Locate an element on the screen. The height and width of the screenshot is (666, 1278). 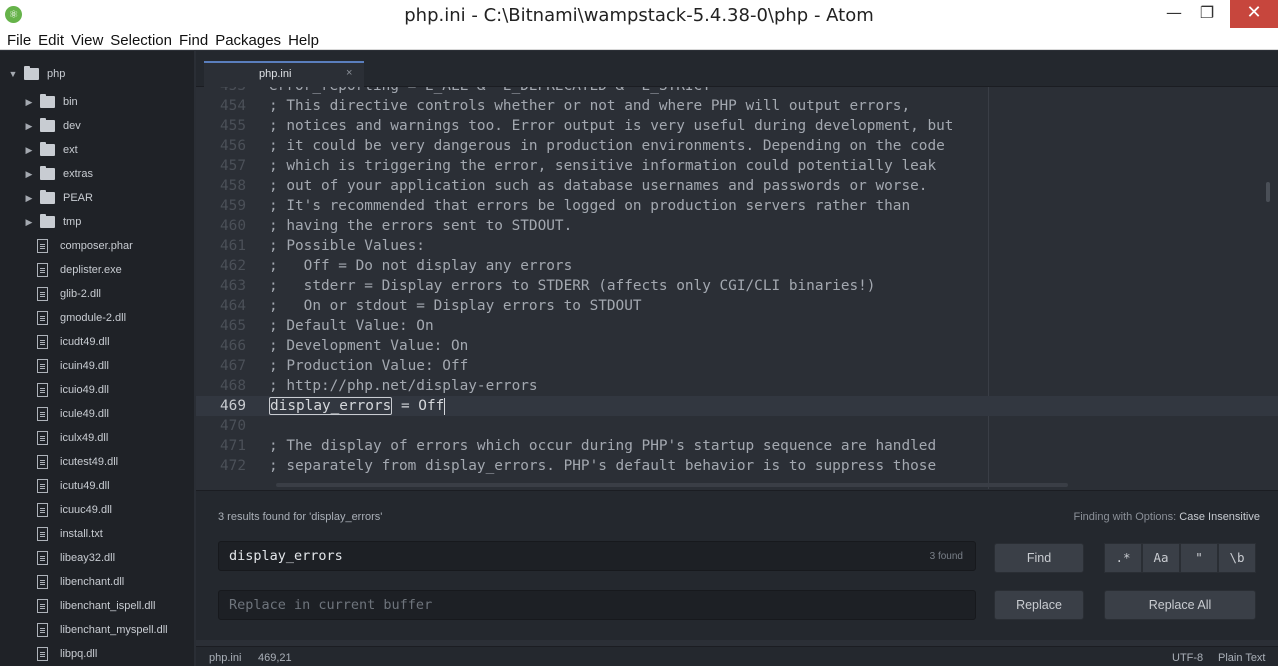
find-input is located at coordinates (597, 556).